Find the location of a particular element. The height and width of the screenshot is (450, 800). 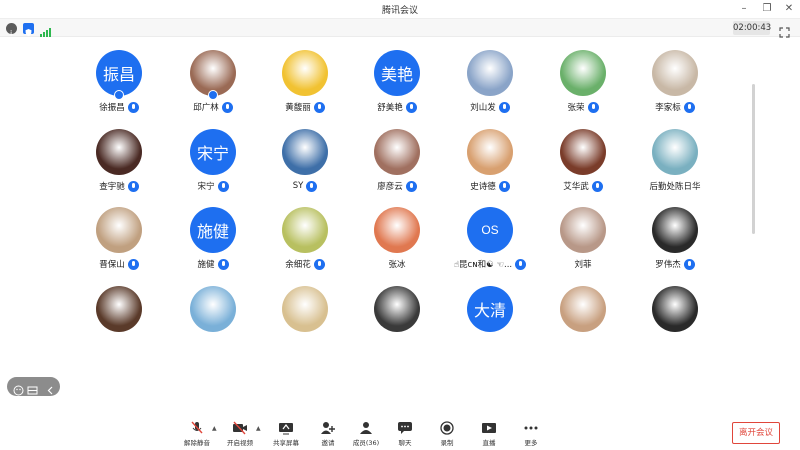

participant-tile: 大清 is located at coordinates (490, 315).